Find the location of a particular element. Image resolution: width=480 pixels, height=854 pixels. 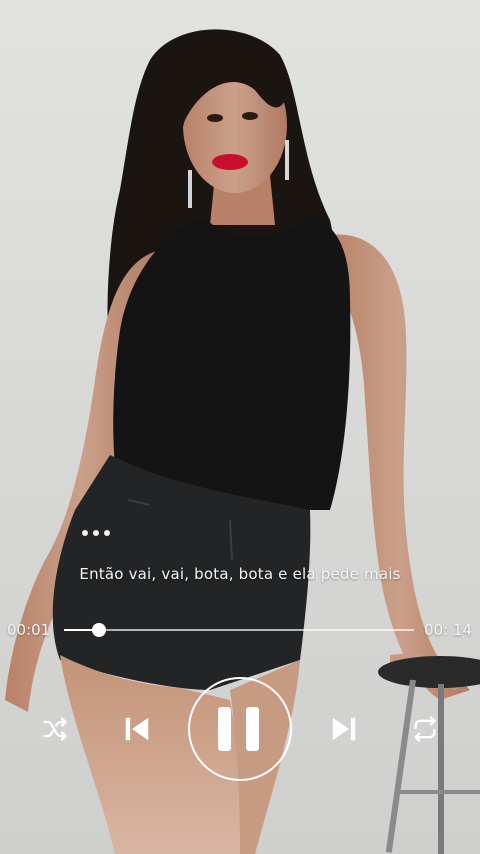

pause-button is located at coordinates (240, 729).